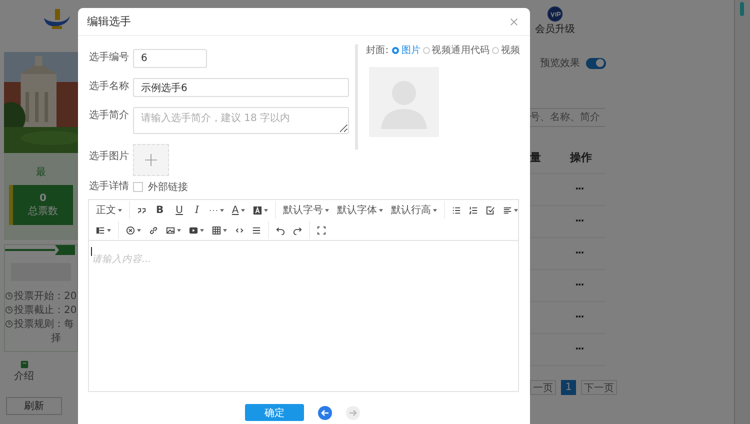  What do you see at coordinates (56, 338) in the screenshot?
I see `info-text: 择` at bounding box center [56, 338].